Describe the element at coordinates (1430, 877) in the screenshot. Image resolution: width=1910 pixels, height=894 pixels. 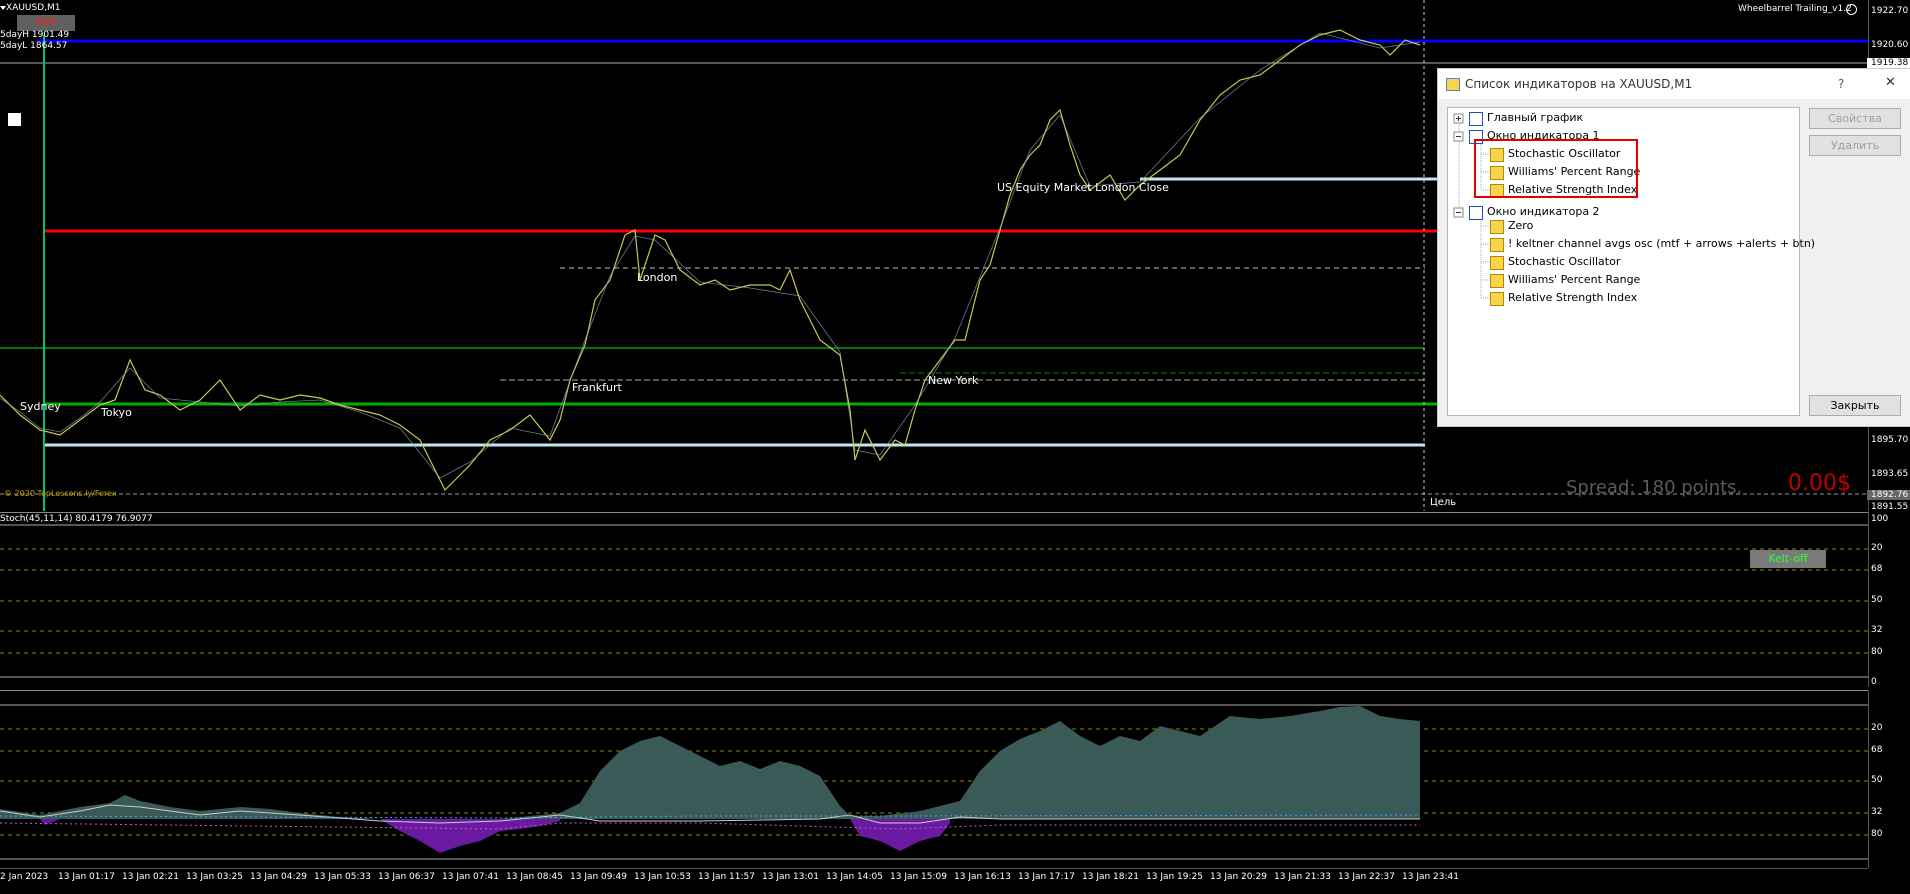
I see `time-label: 13 Jan 23:41` at that location.